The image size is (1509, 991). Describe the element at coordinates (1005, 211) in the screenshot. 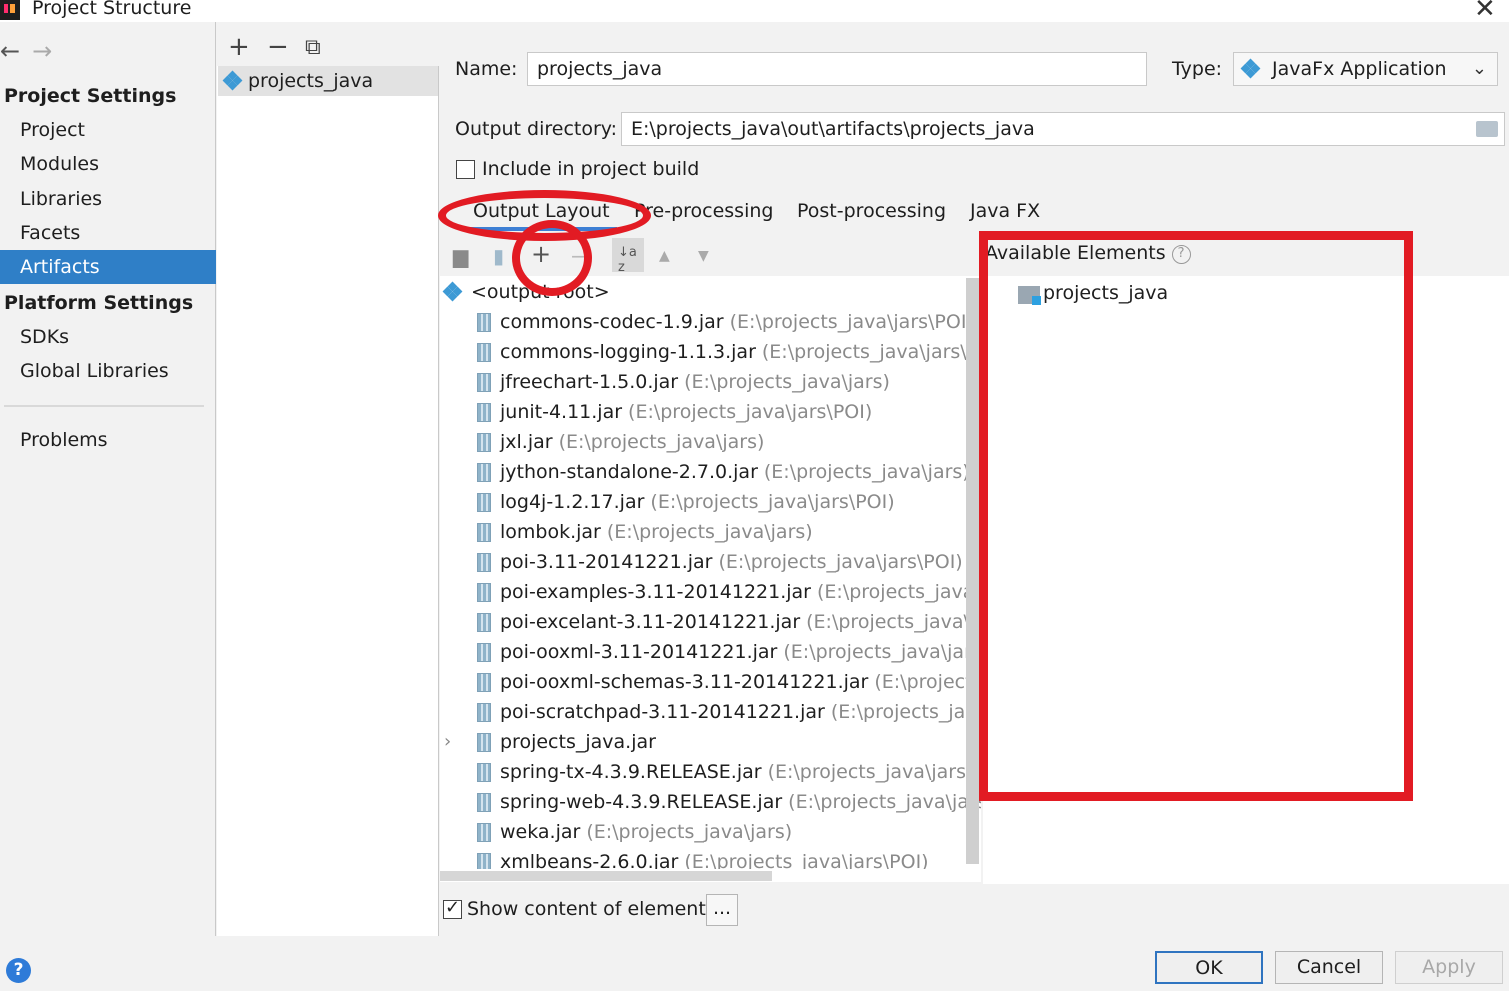

I see `tab-java-fx: Java FX` at that location.